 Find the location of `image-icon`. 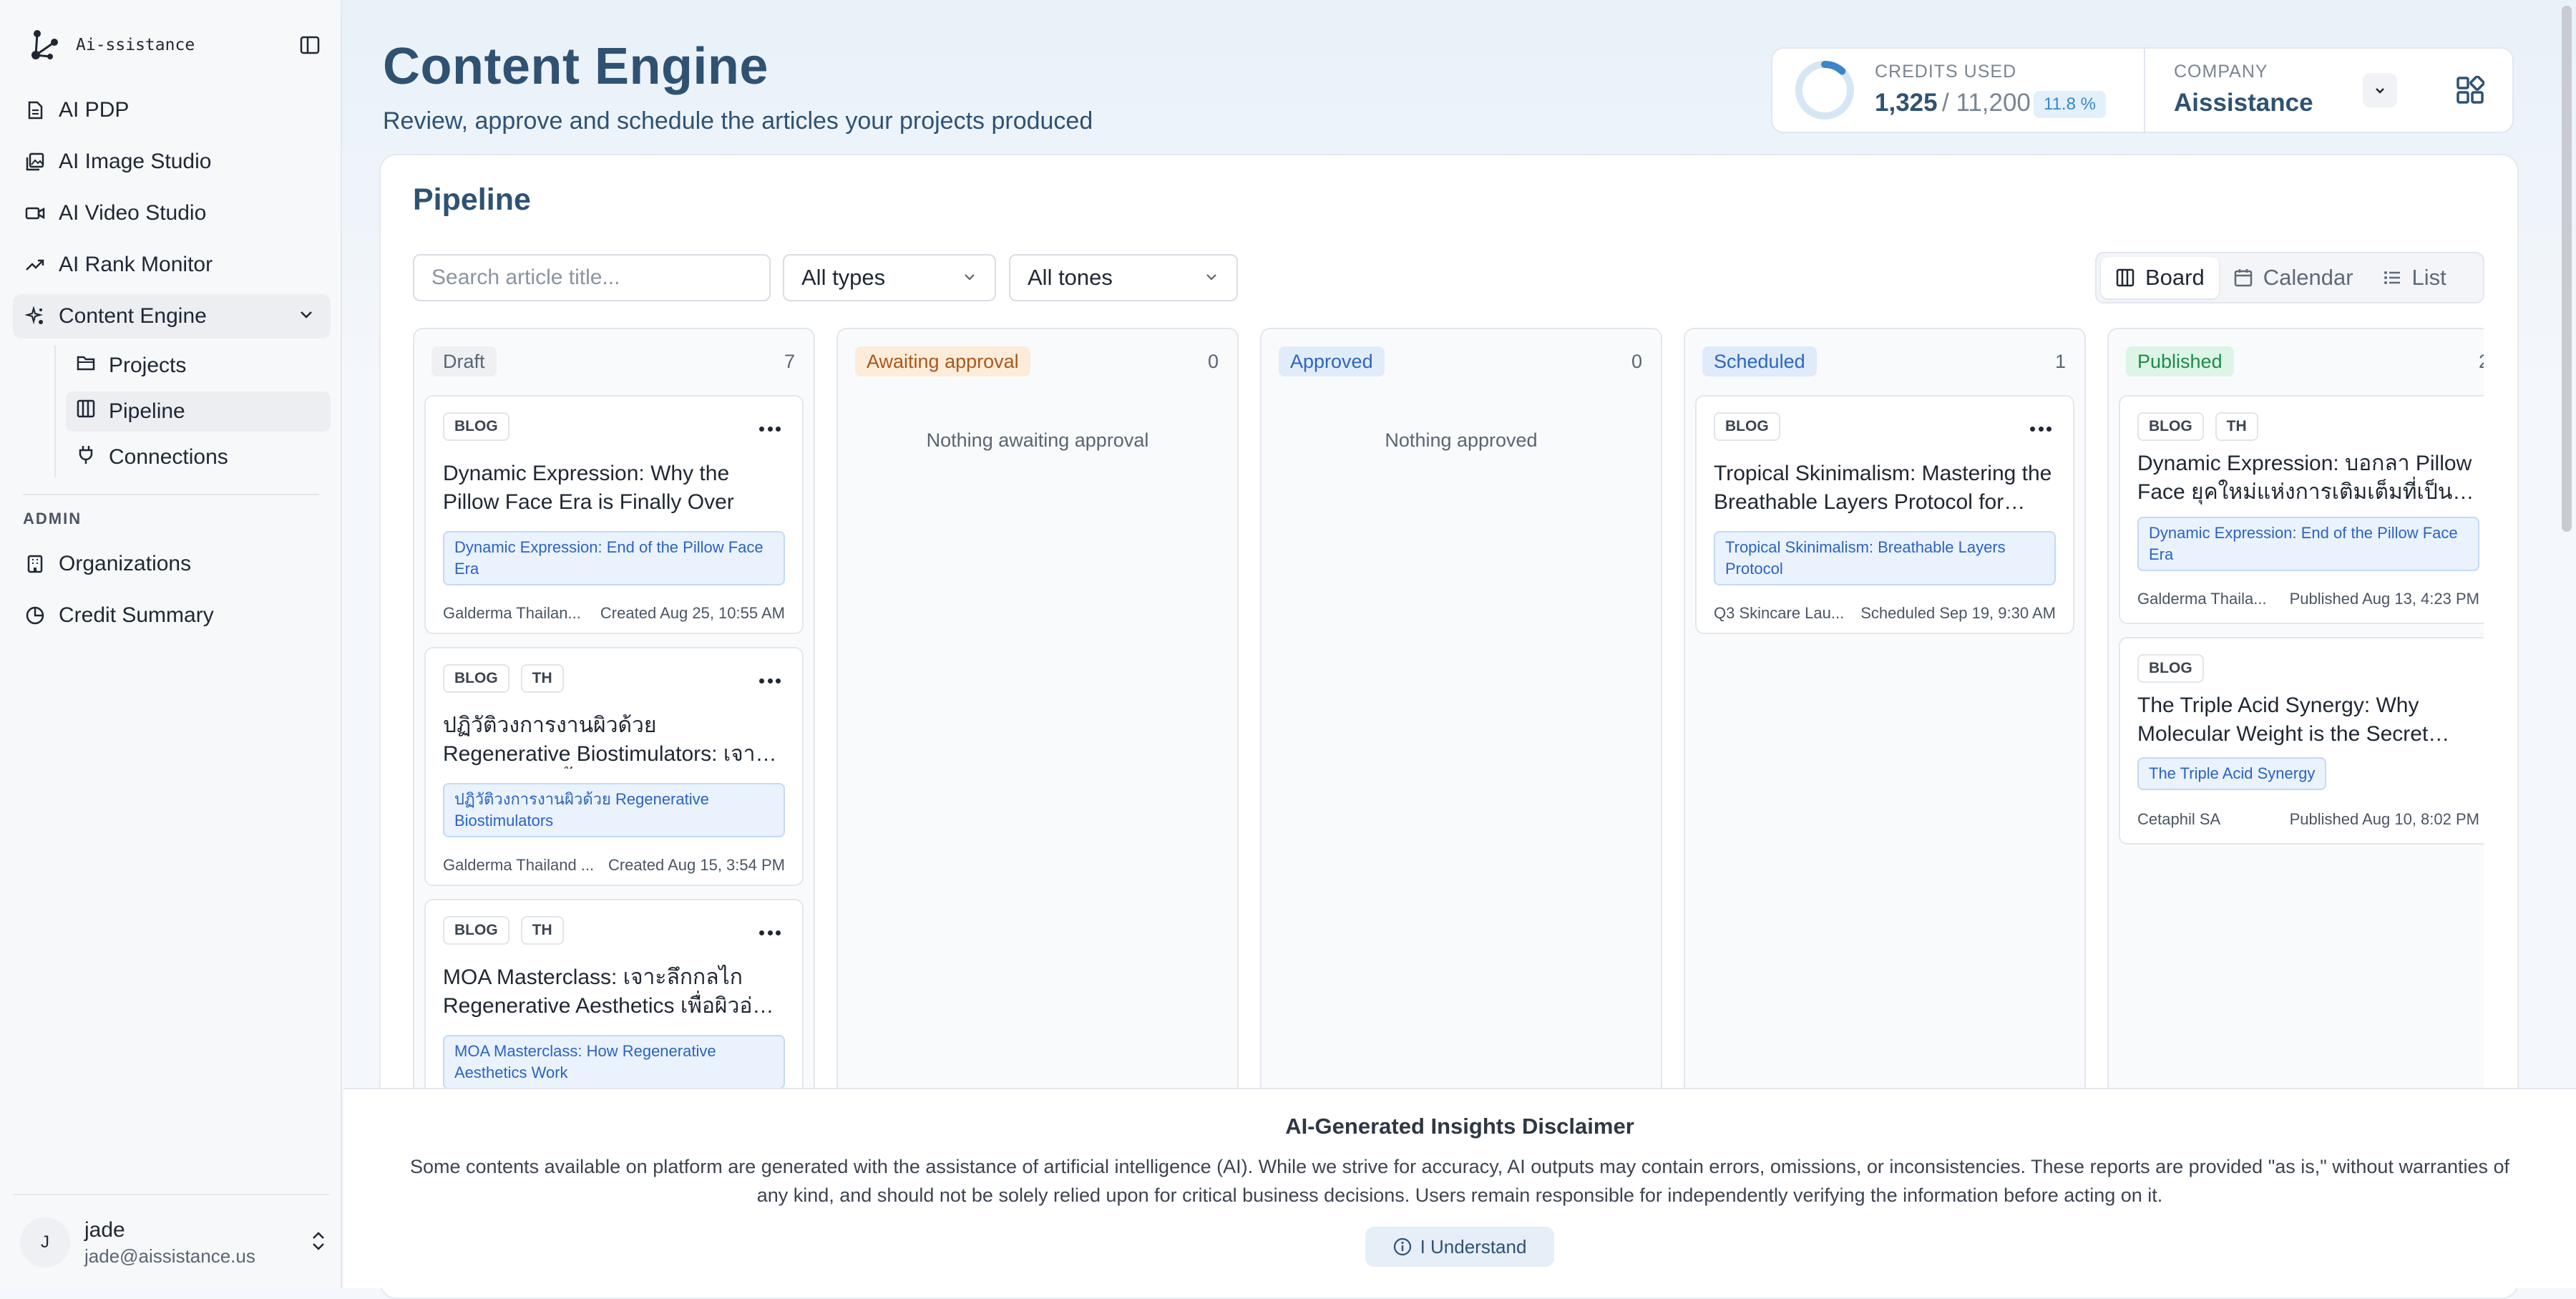

image-icon is located at coordinates (35, 161).